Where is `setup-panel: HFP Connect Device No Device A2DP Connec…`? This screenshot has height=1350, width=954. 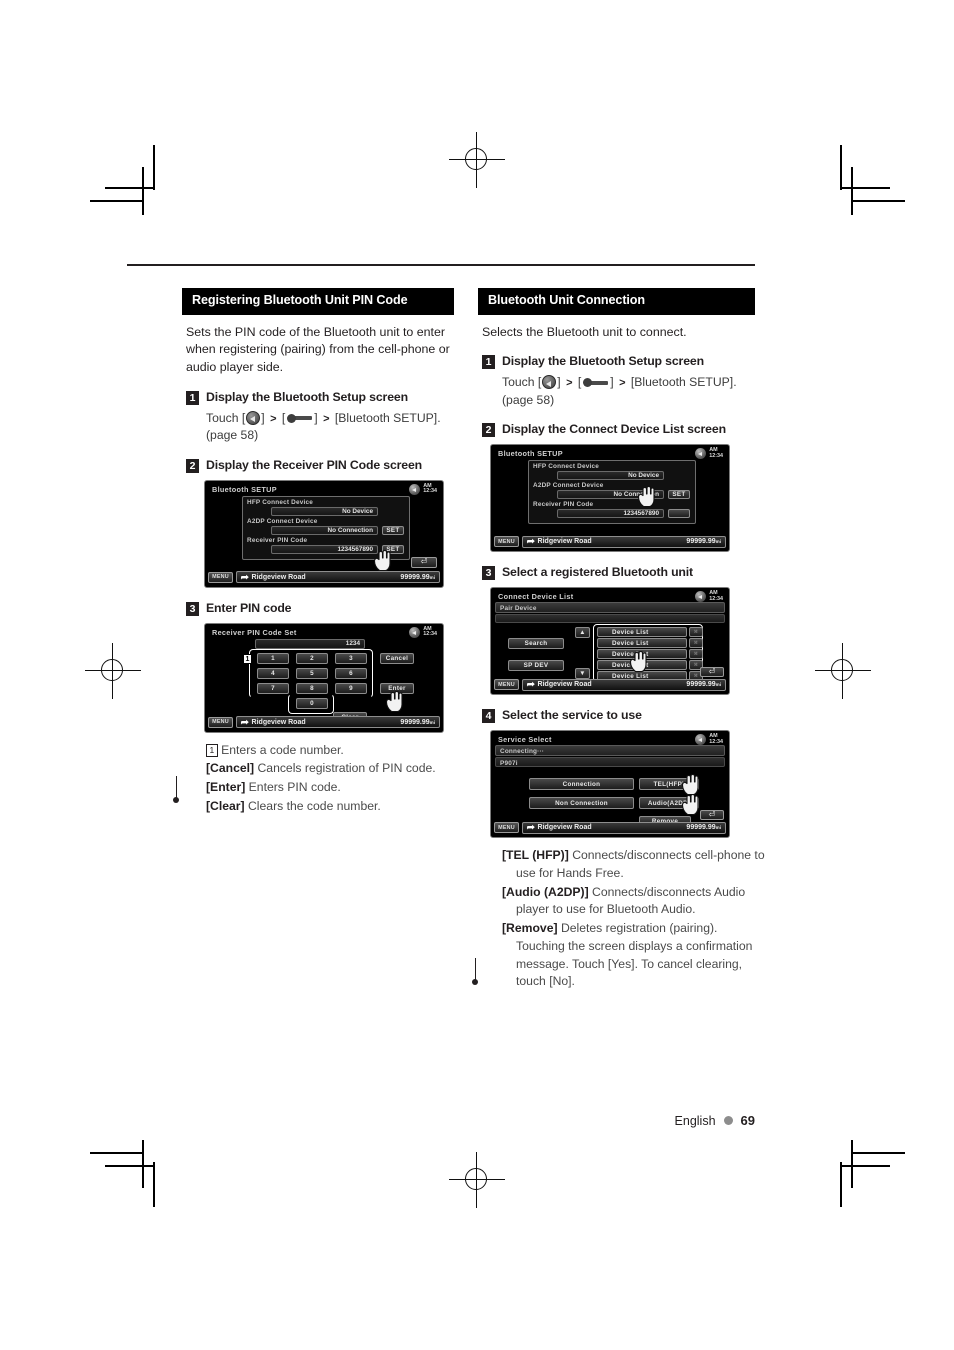 setup-panel: HFP Connect Device No Device A2DP Connec… is located at coordinates (612, 492).